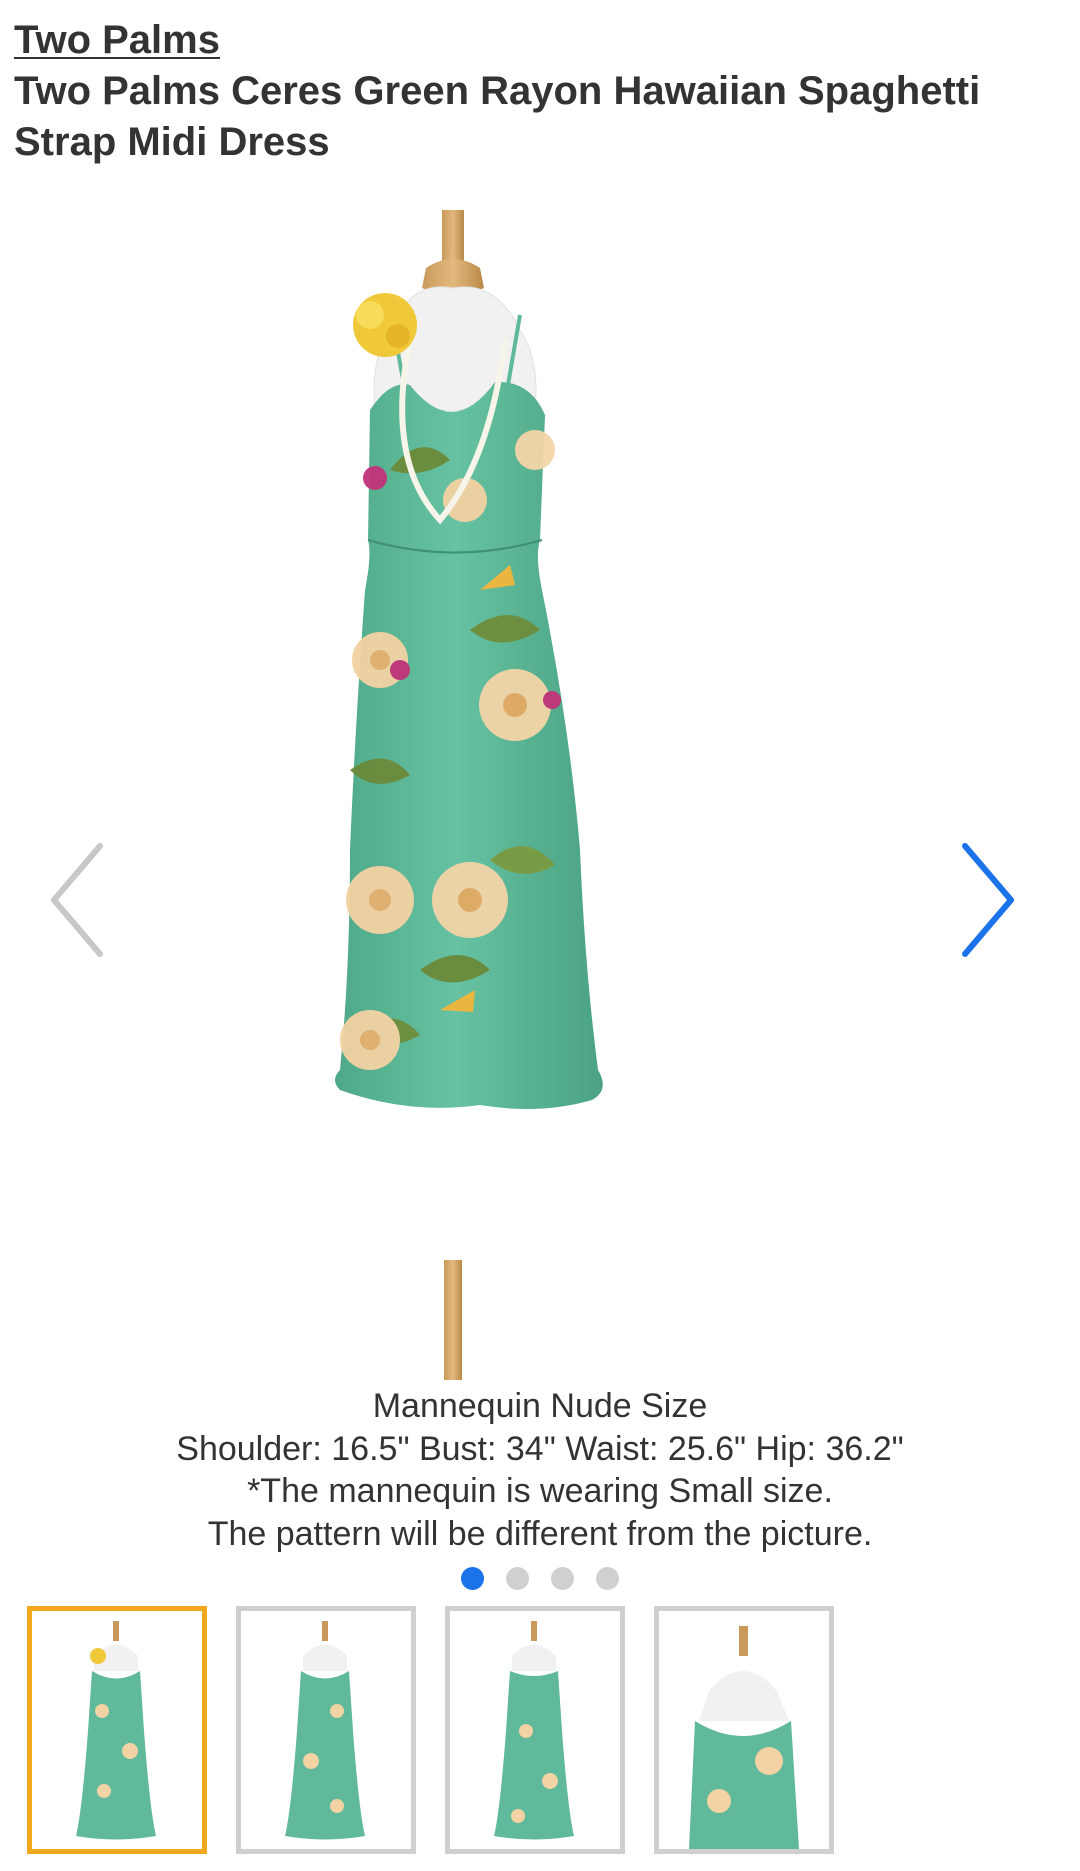  I want to click on next-image-button, so click(980, 900).